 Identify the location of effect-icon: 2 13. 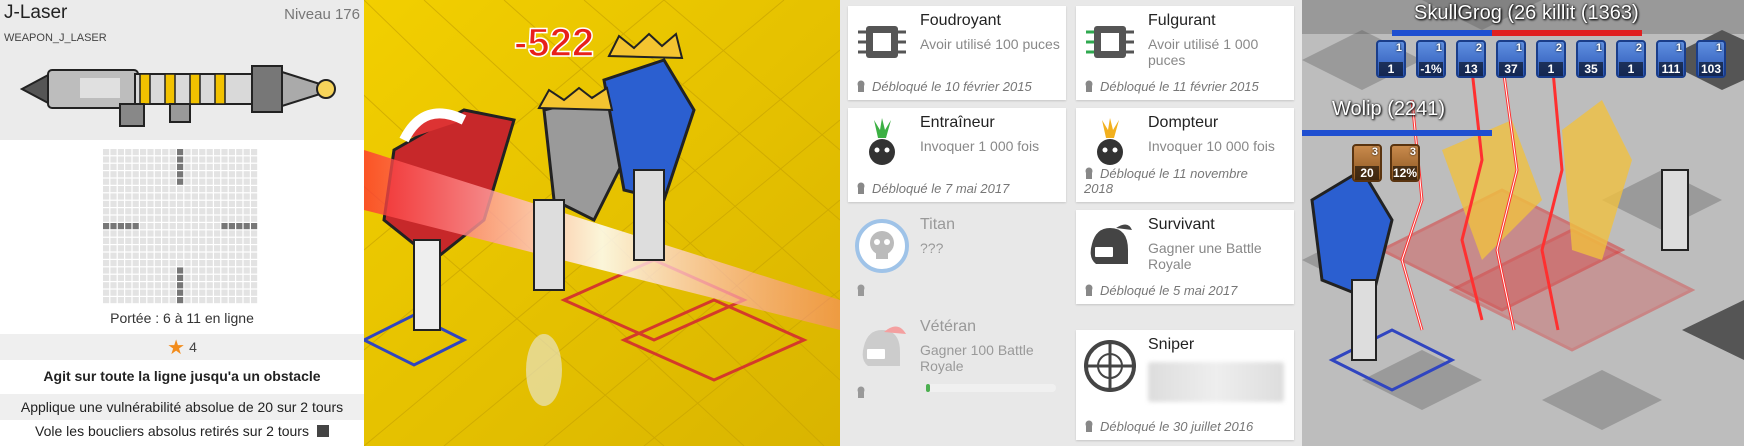
(1471, 59).